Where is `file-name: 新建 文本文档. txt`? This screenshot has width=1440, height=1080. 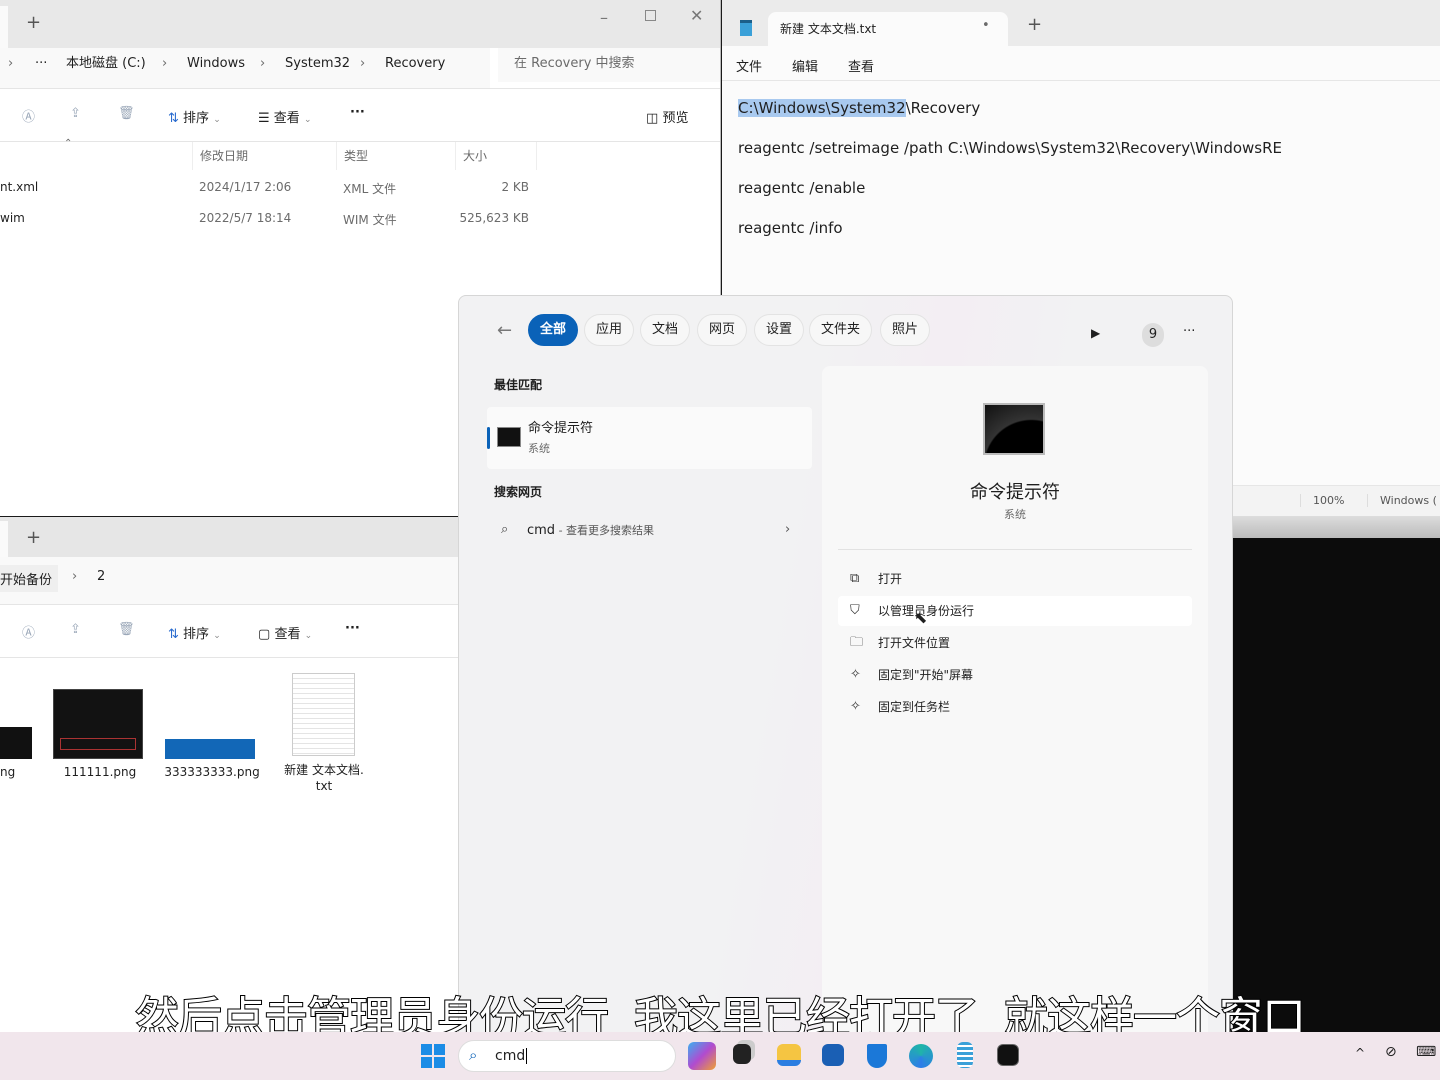 file-name: 新建 文本文档. txt is located at coordinates (324, 778).